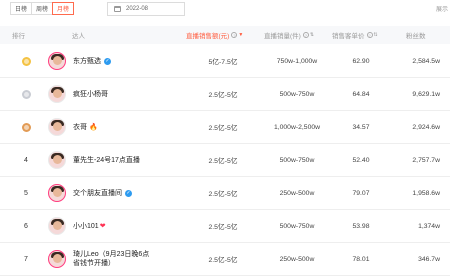 This screenshot has height=279, width=450. I want to click on influencer-name-text: 疯狂小杨哥, so click(90, 94).